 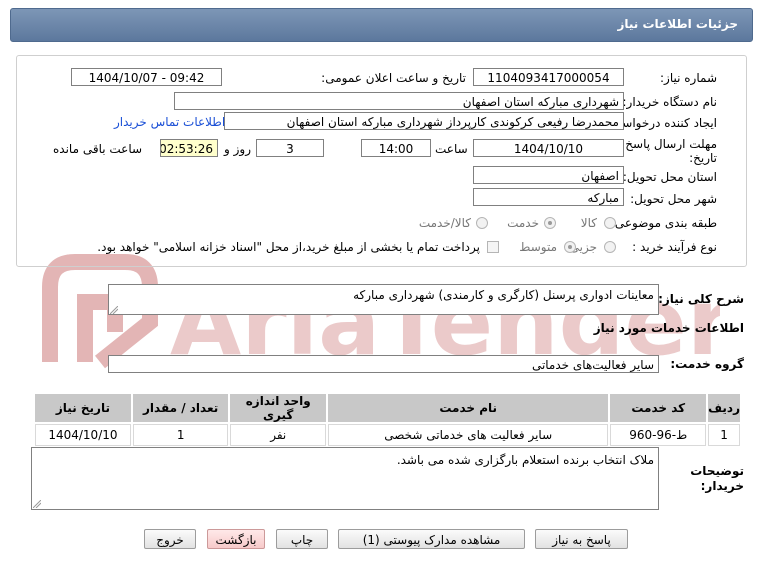 What do you see at coordinates (548, 175) in the screenshot?
I see `province-field: اصفهان` at bounding box center [548, 175].